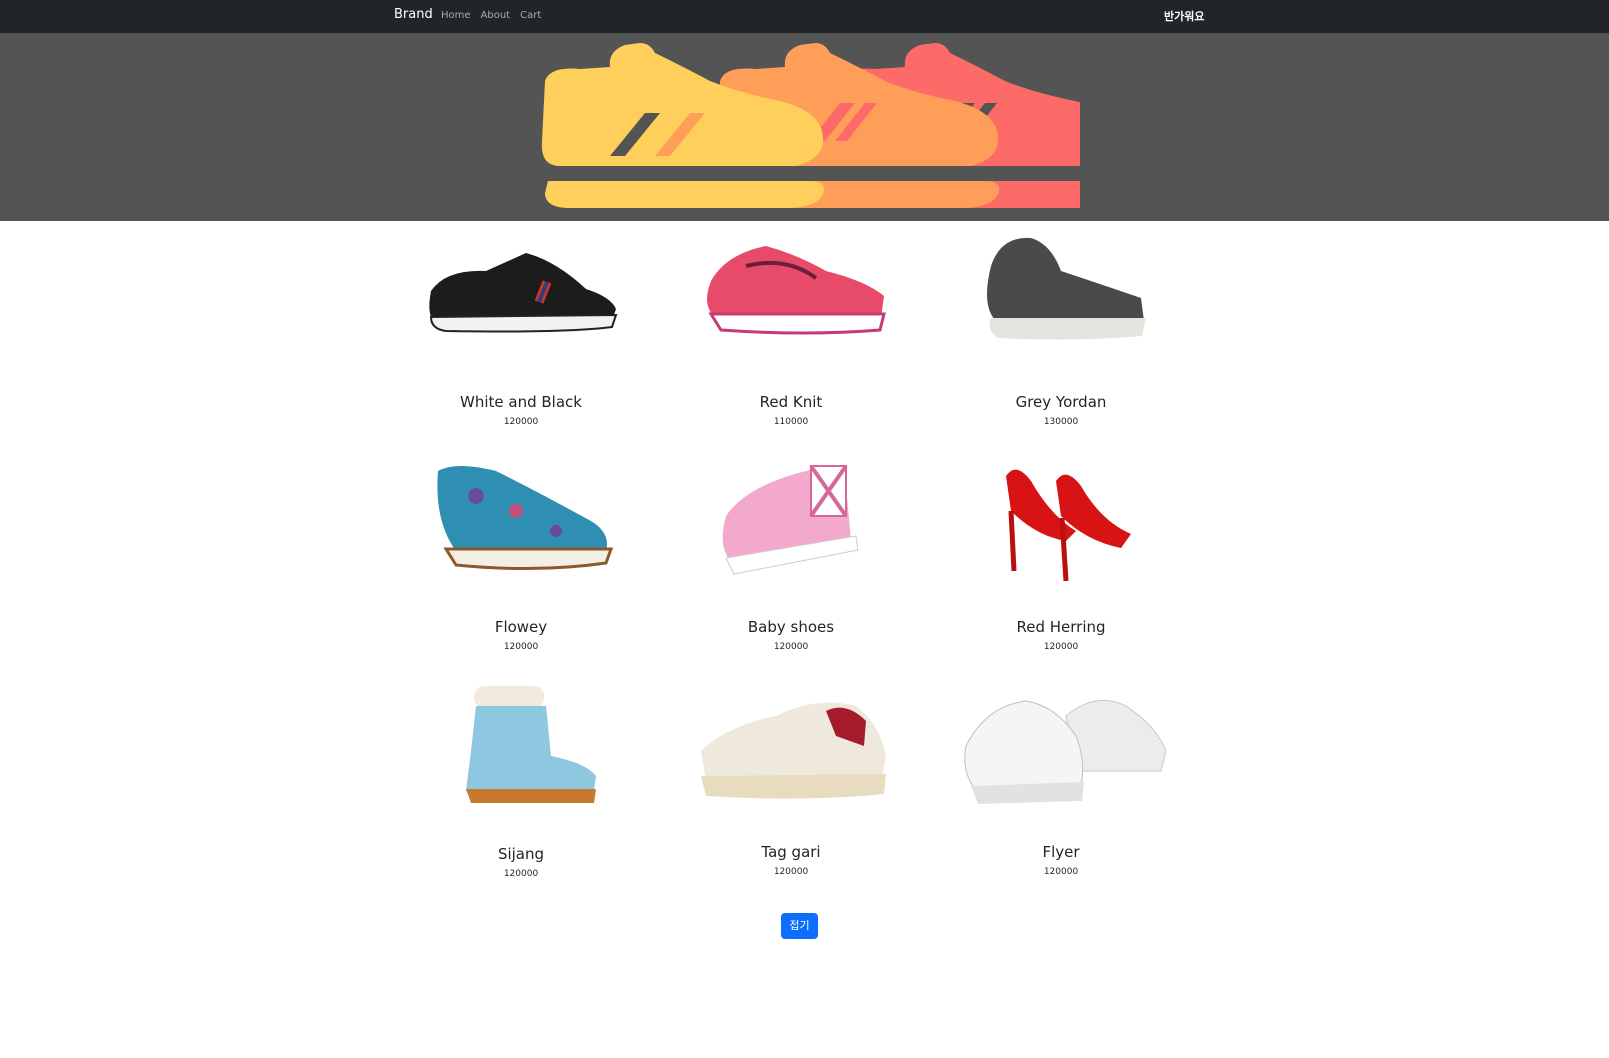  Describe the element at coordinates (791, 402) in the screenshot. I see `product-name: Red Knit` at that location.